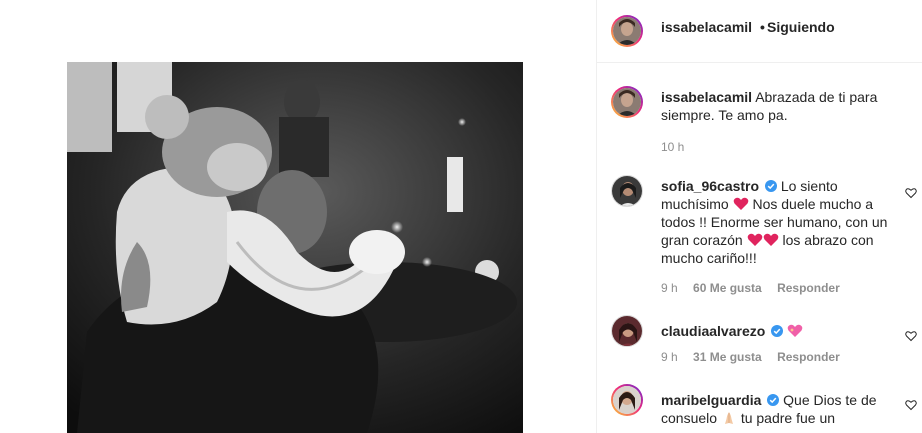 The width and height of the screenshot is (922, 433). What do you see at coordinates (713, 331) in the screenshot?
I see `comment-username: claudiaalvarezo` at bounding box center [713, 331].